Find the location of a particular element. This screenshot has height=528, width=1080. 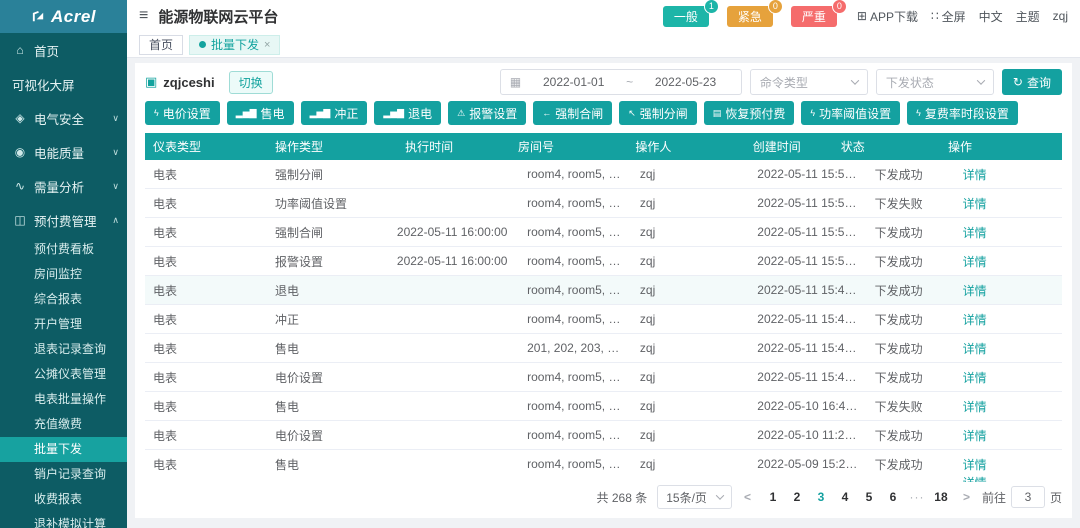

start-date-value: 2022-01-01 is located at coordinates (573, 82).